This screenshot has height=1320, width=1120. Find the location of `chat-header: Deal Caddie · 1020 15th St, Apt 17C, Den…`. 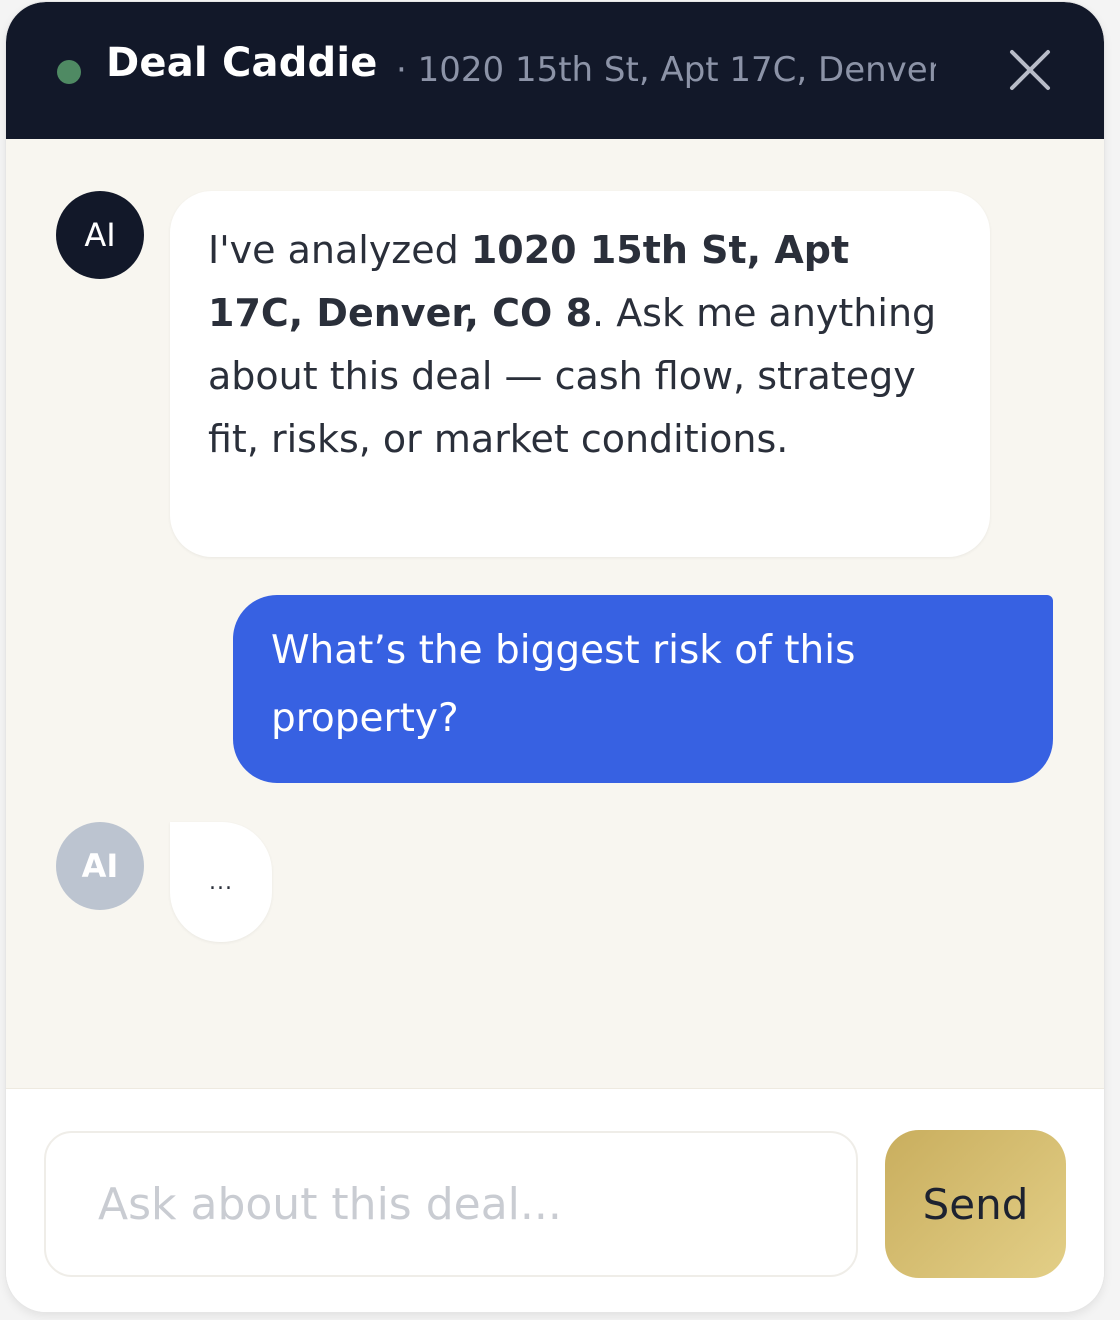

chat-header: Deal Caddie · 1020 15th St, Apt 17C, Den… is located at coordinates (555, 70).